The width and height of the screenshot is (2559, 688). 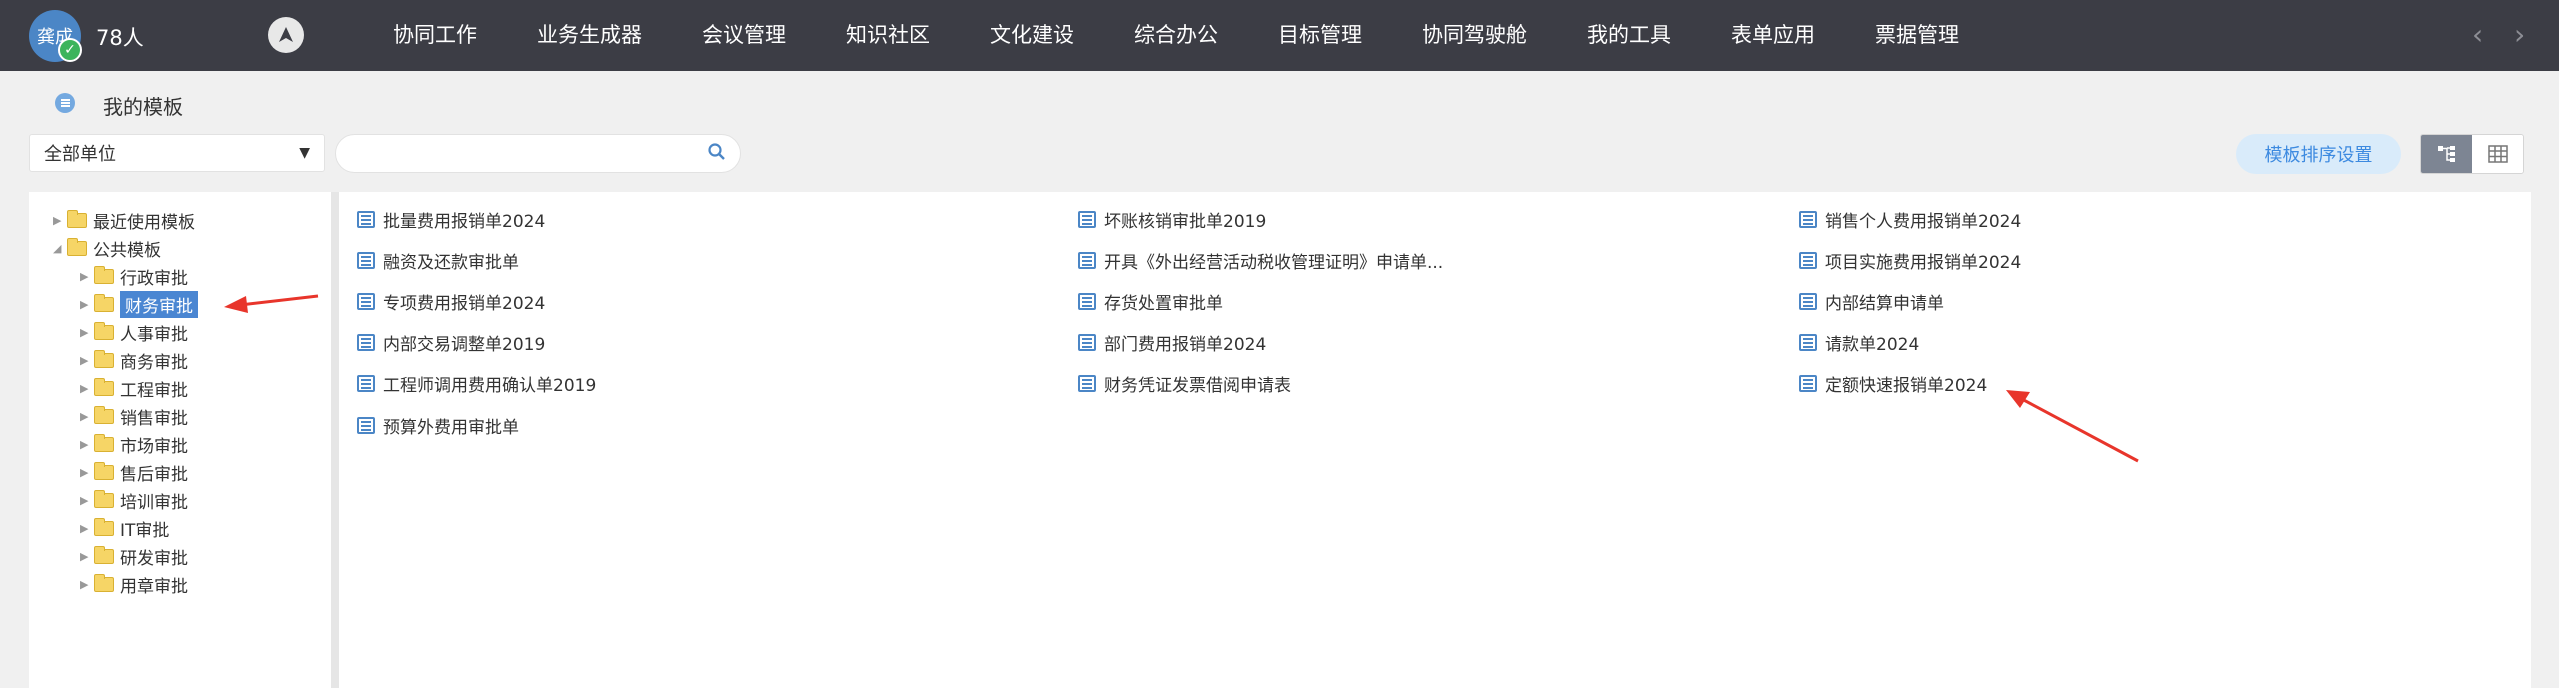 I want to click on template-item: 预算外费用审批单, so click(x=438, y=425).